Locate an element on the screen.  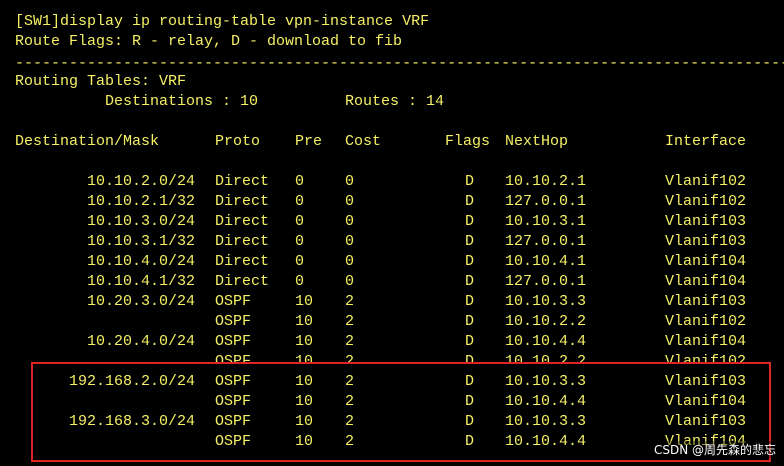
column-cost: Cost is located at coordinates (363, 141).